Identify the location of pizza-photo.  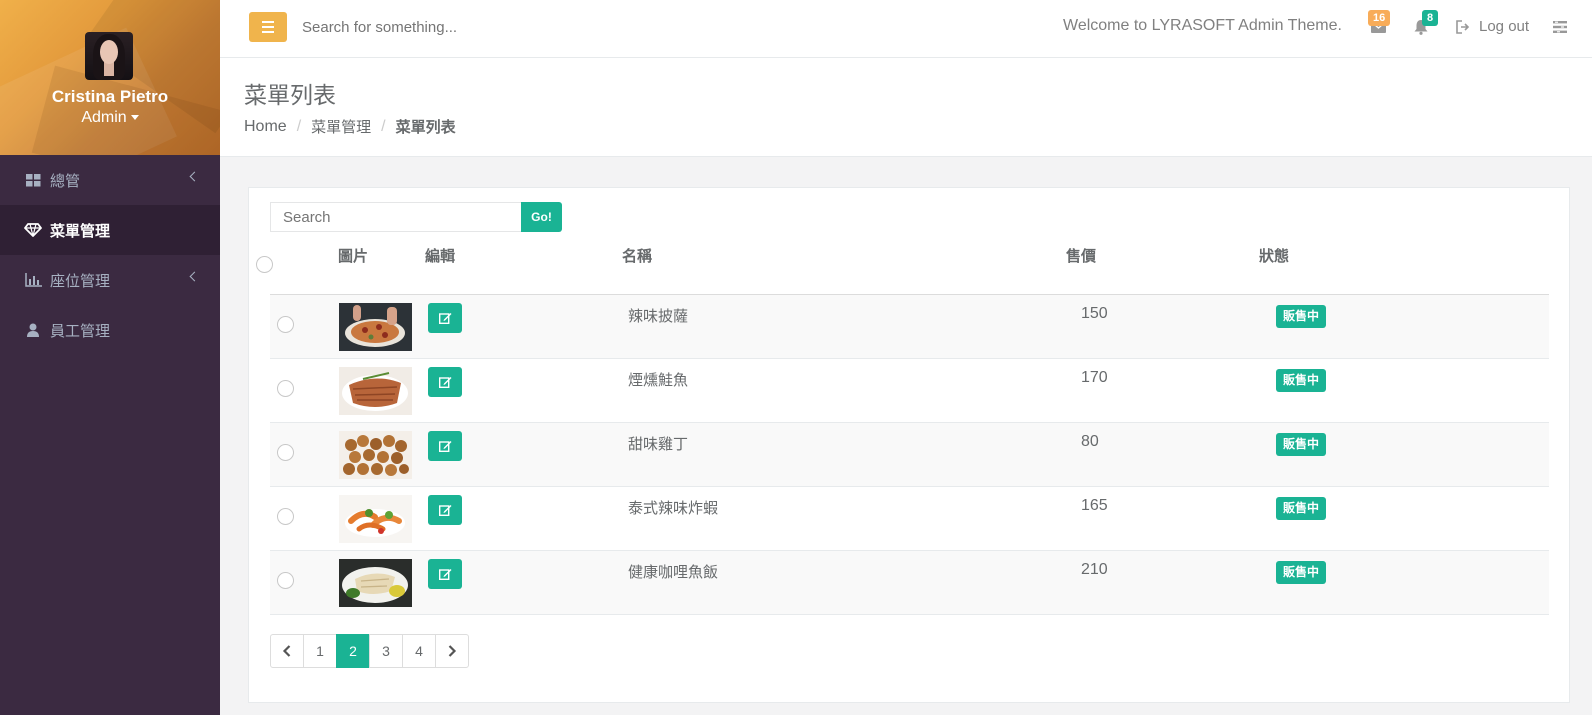
(375, 327).